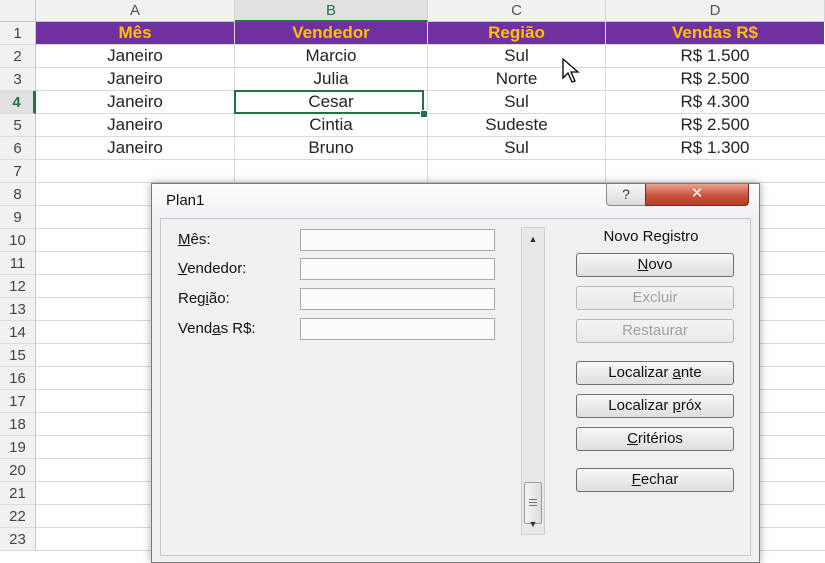 The height and width of the screenshot is (563, 825). Describe the element at coordinates (18, 102) in the screenshot. I see `row-header-4: 4` at that location.